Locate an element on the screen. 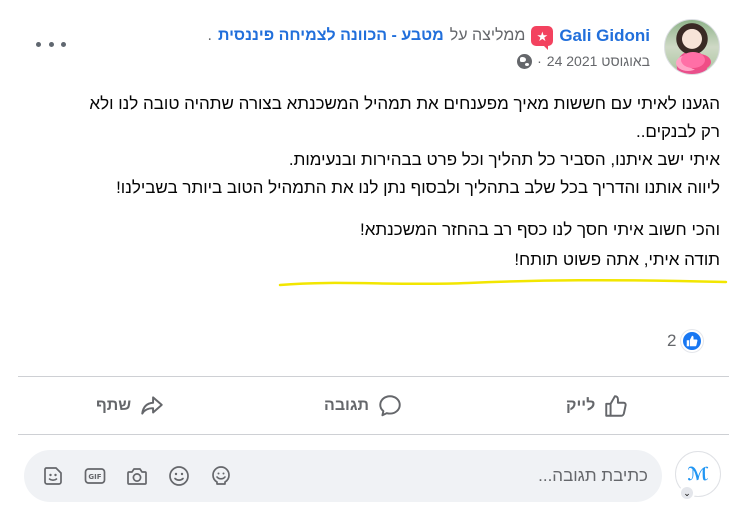  reaction-count: 2 is located at coordinates (672, 340).